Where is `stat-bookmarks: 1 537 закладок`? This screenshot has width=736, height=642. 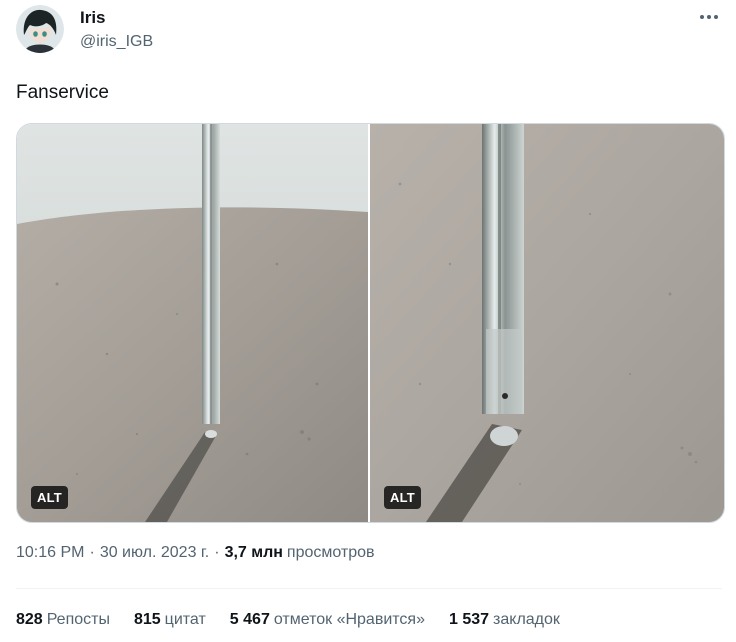 stat-bookmarks: 1 537 закладок is located at coordinates (504, 620).